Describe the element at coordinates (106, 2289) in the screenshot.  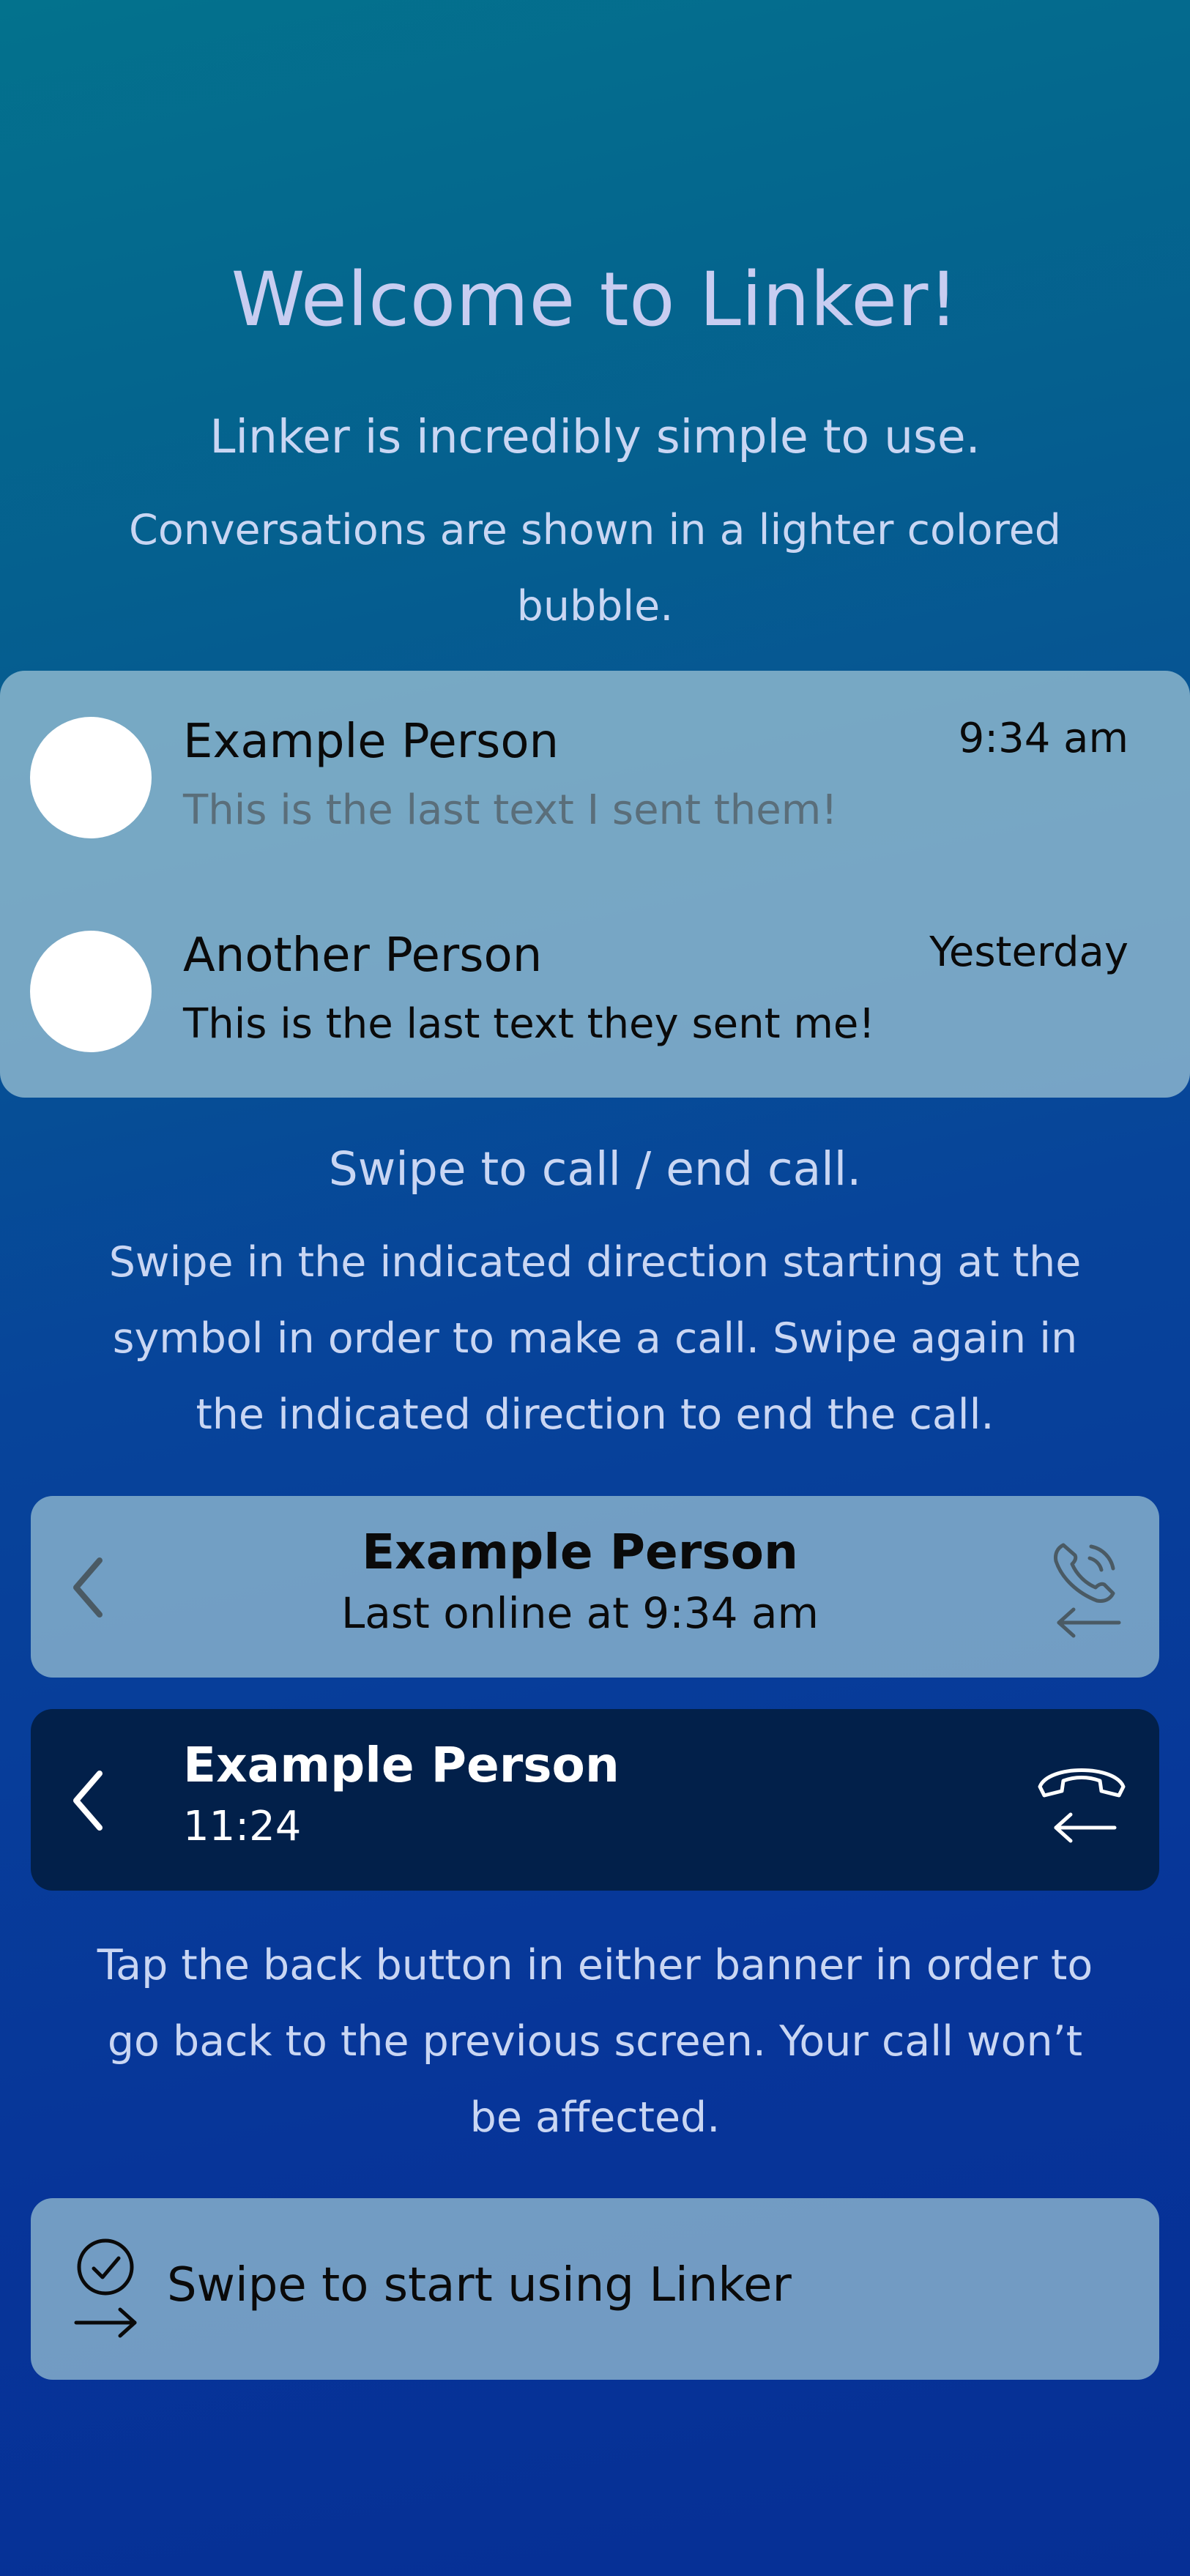
I see `check-circle-arrow-right-icon` at that location.